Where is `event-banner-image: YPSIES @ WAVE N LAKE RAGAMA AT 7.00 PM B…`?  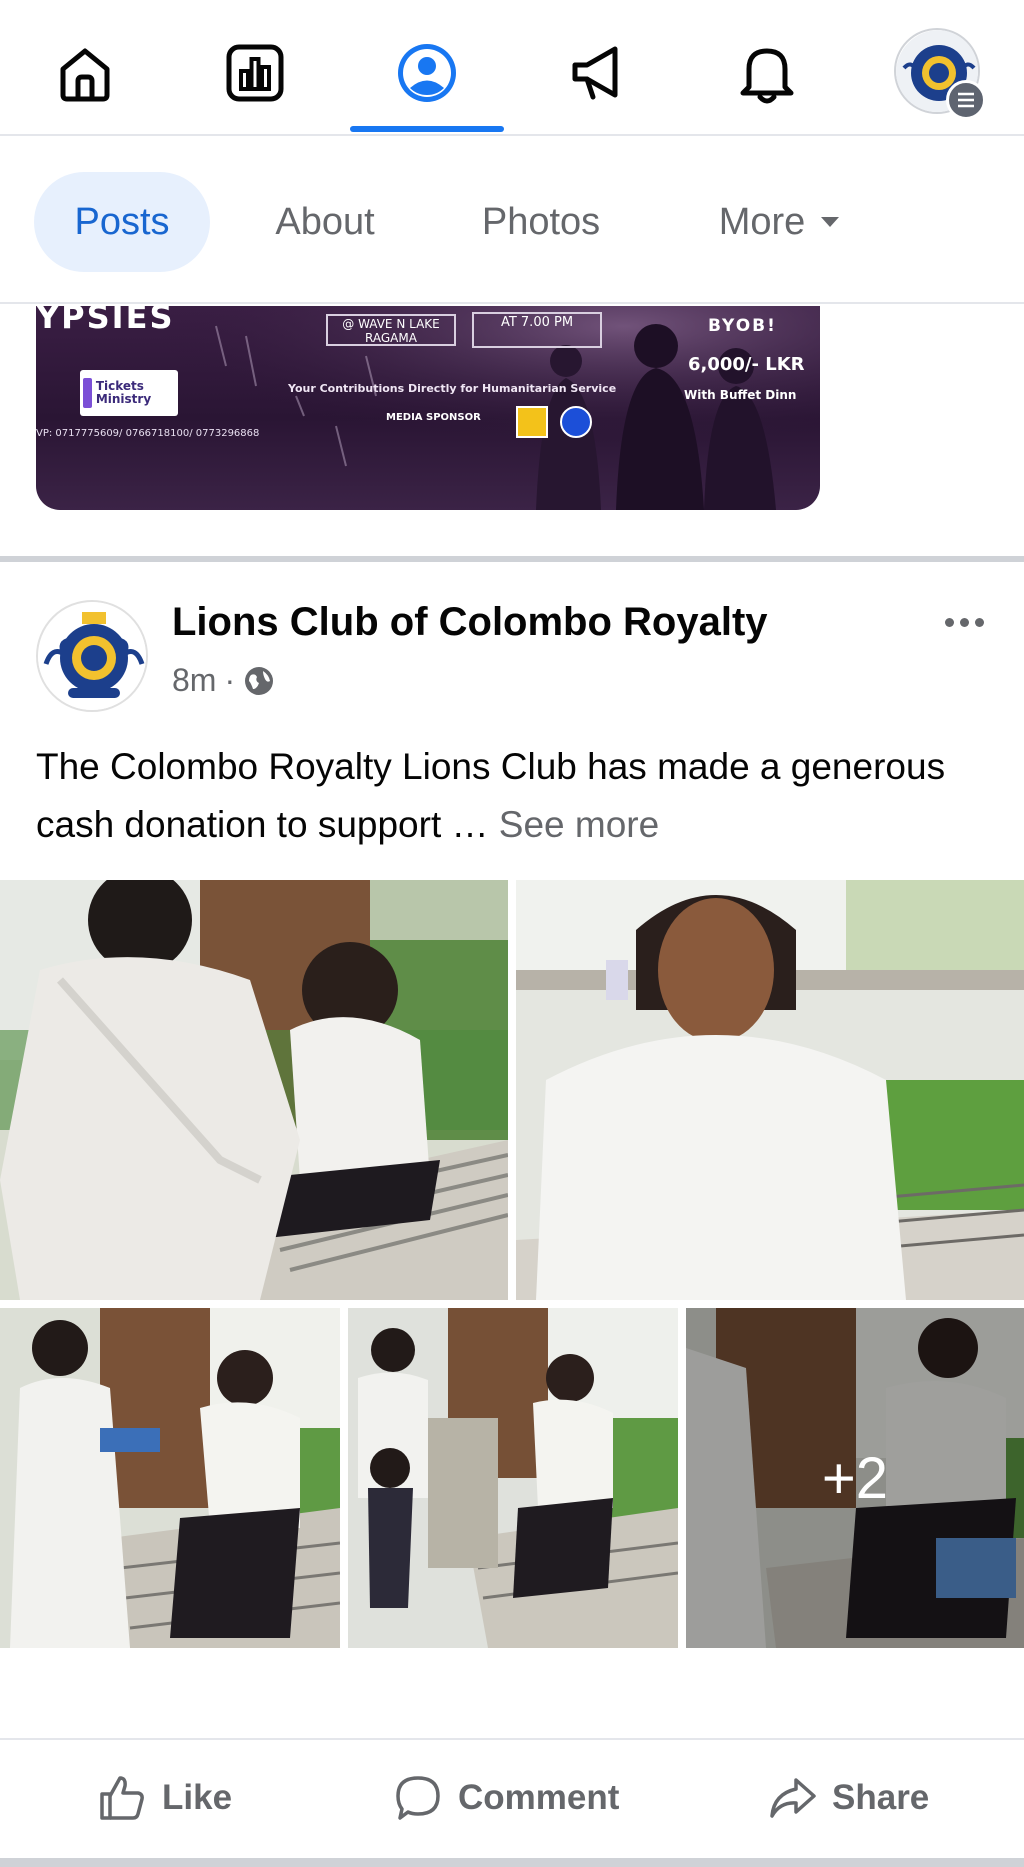 event-banner-image: YPSIES @ WAVE N LAKE RAGAMA AT 7.00 PM B… is located at coordinates (428, 408).